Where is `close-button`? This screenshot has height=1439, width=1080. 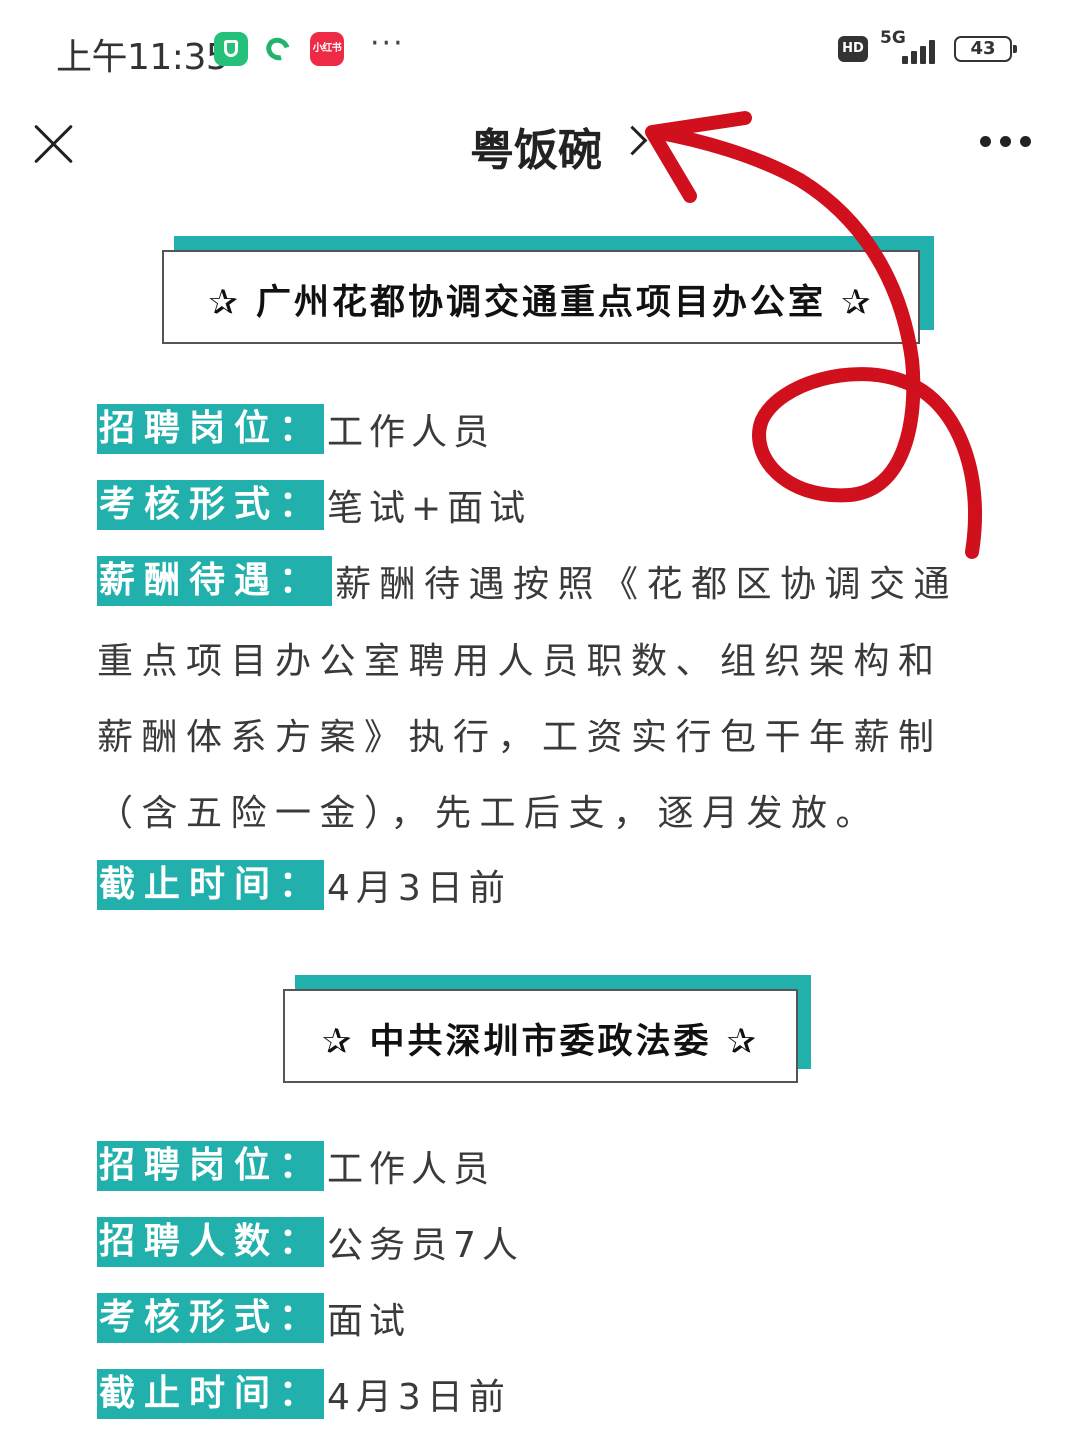
close-button is located at coordinates (54, 144).